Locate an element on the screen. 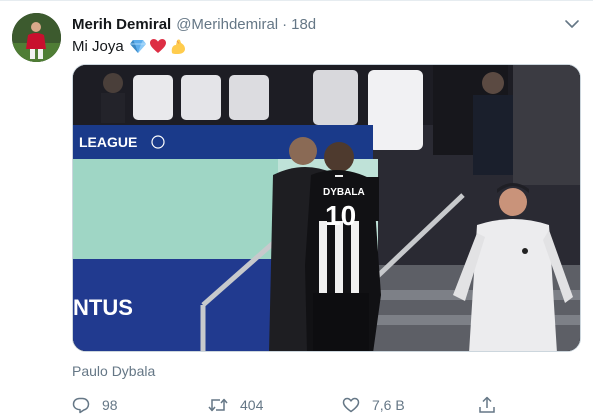 The width and height of the screenshot is (593, 420). retweet-button: 404 is located at coordinates (235, 405).